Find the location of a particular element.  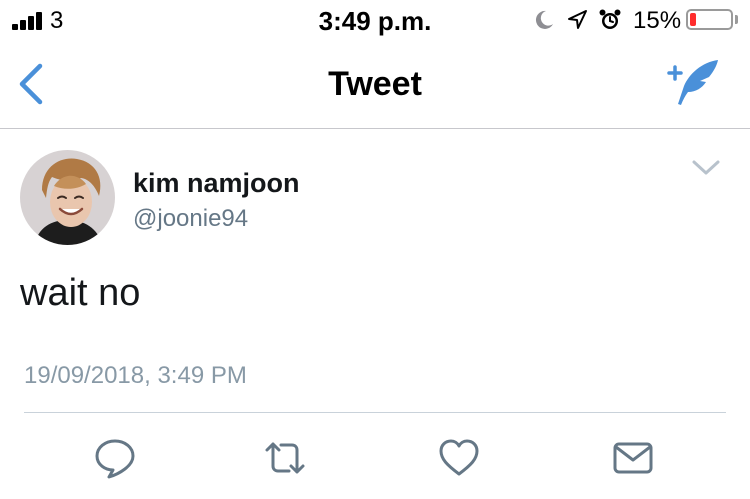

avatar is located at coordinates (67, 197).